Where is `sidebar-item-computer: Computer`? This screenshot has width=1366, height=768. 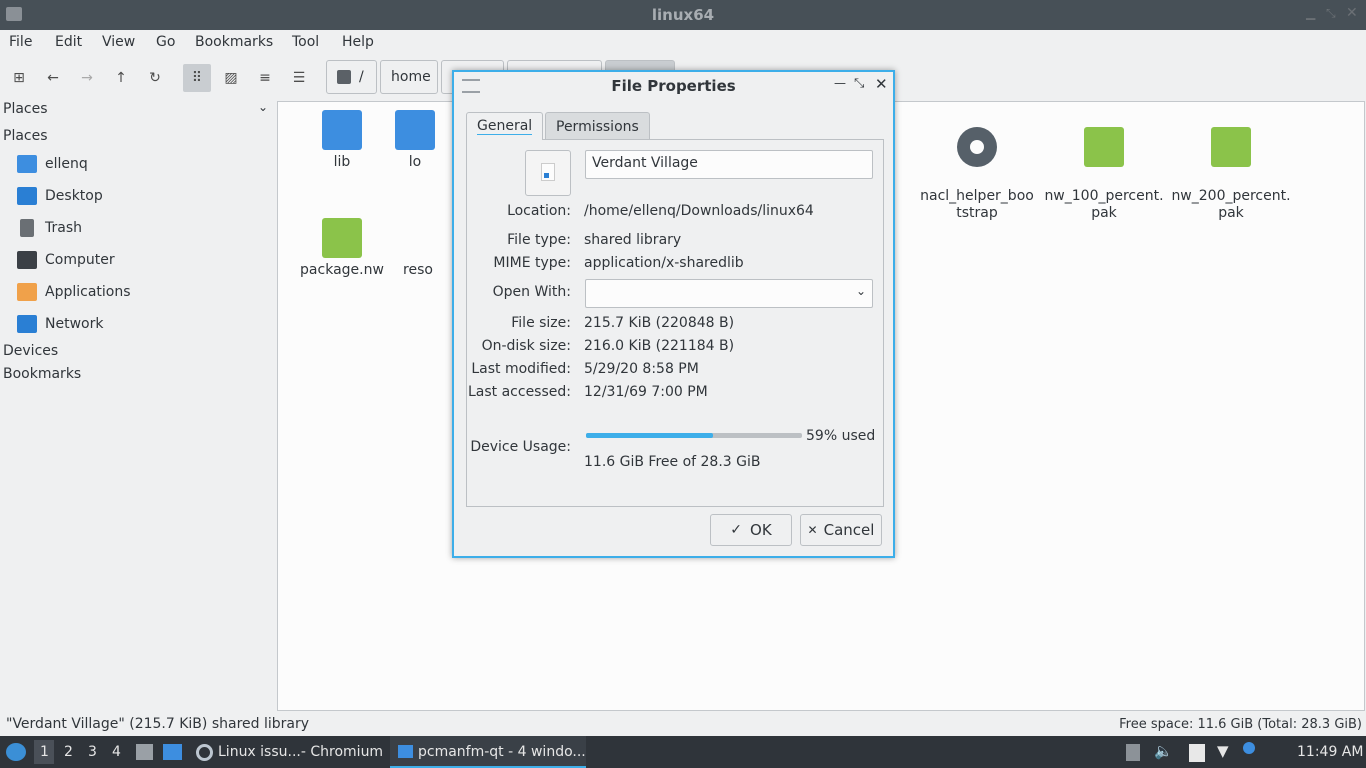
sidebar-item-computer: Computer is located at coordinates (66, 260).